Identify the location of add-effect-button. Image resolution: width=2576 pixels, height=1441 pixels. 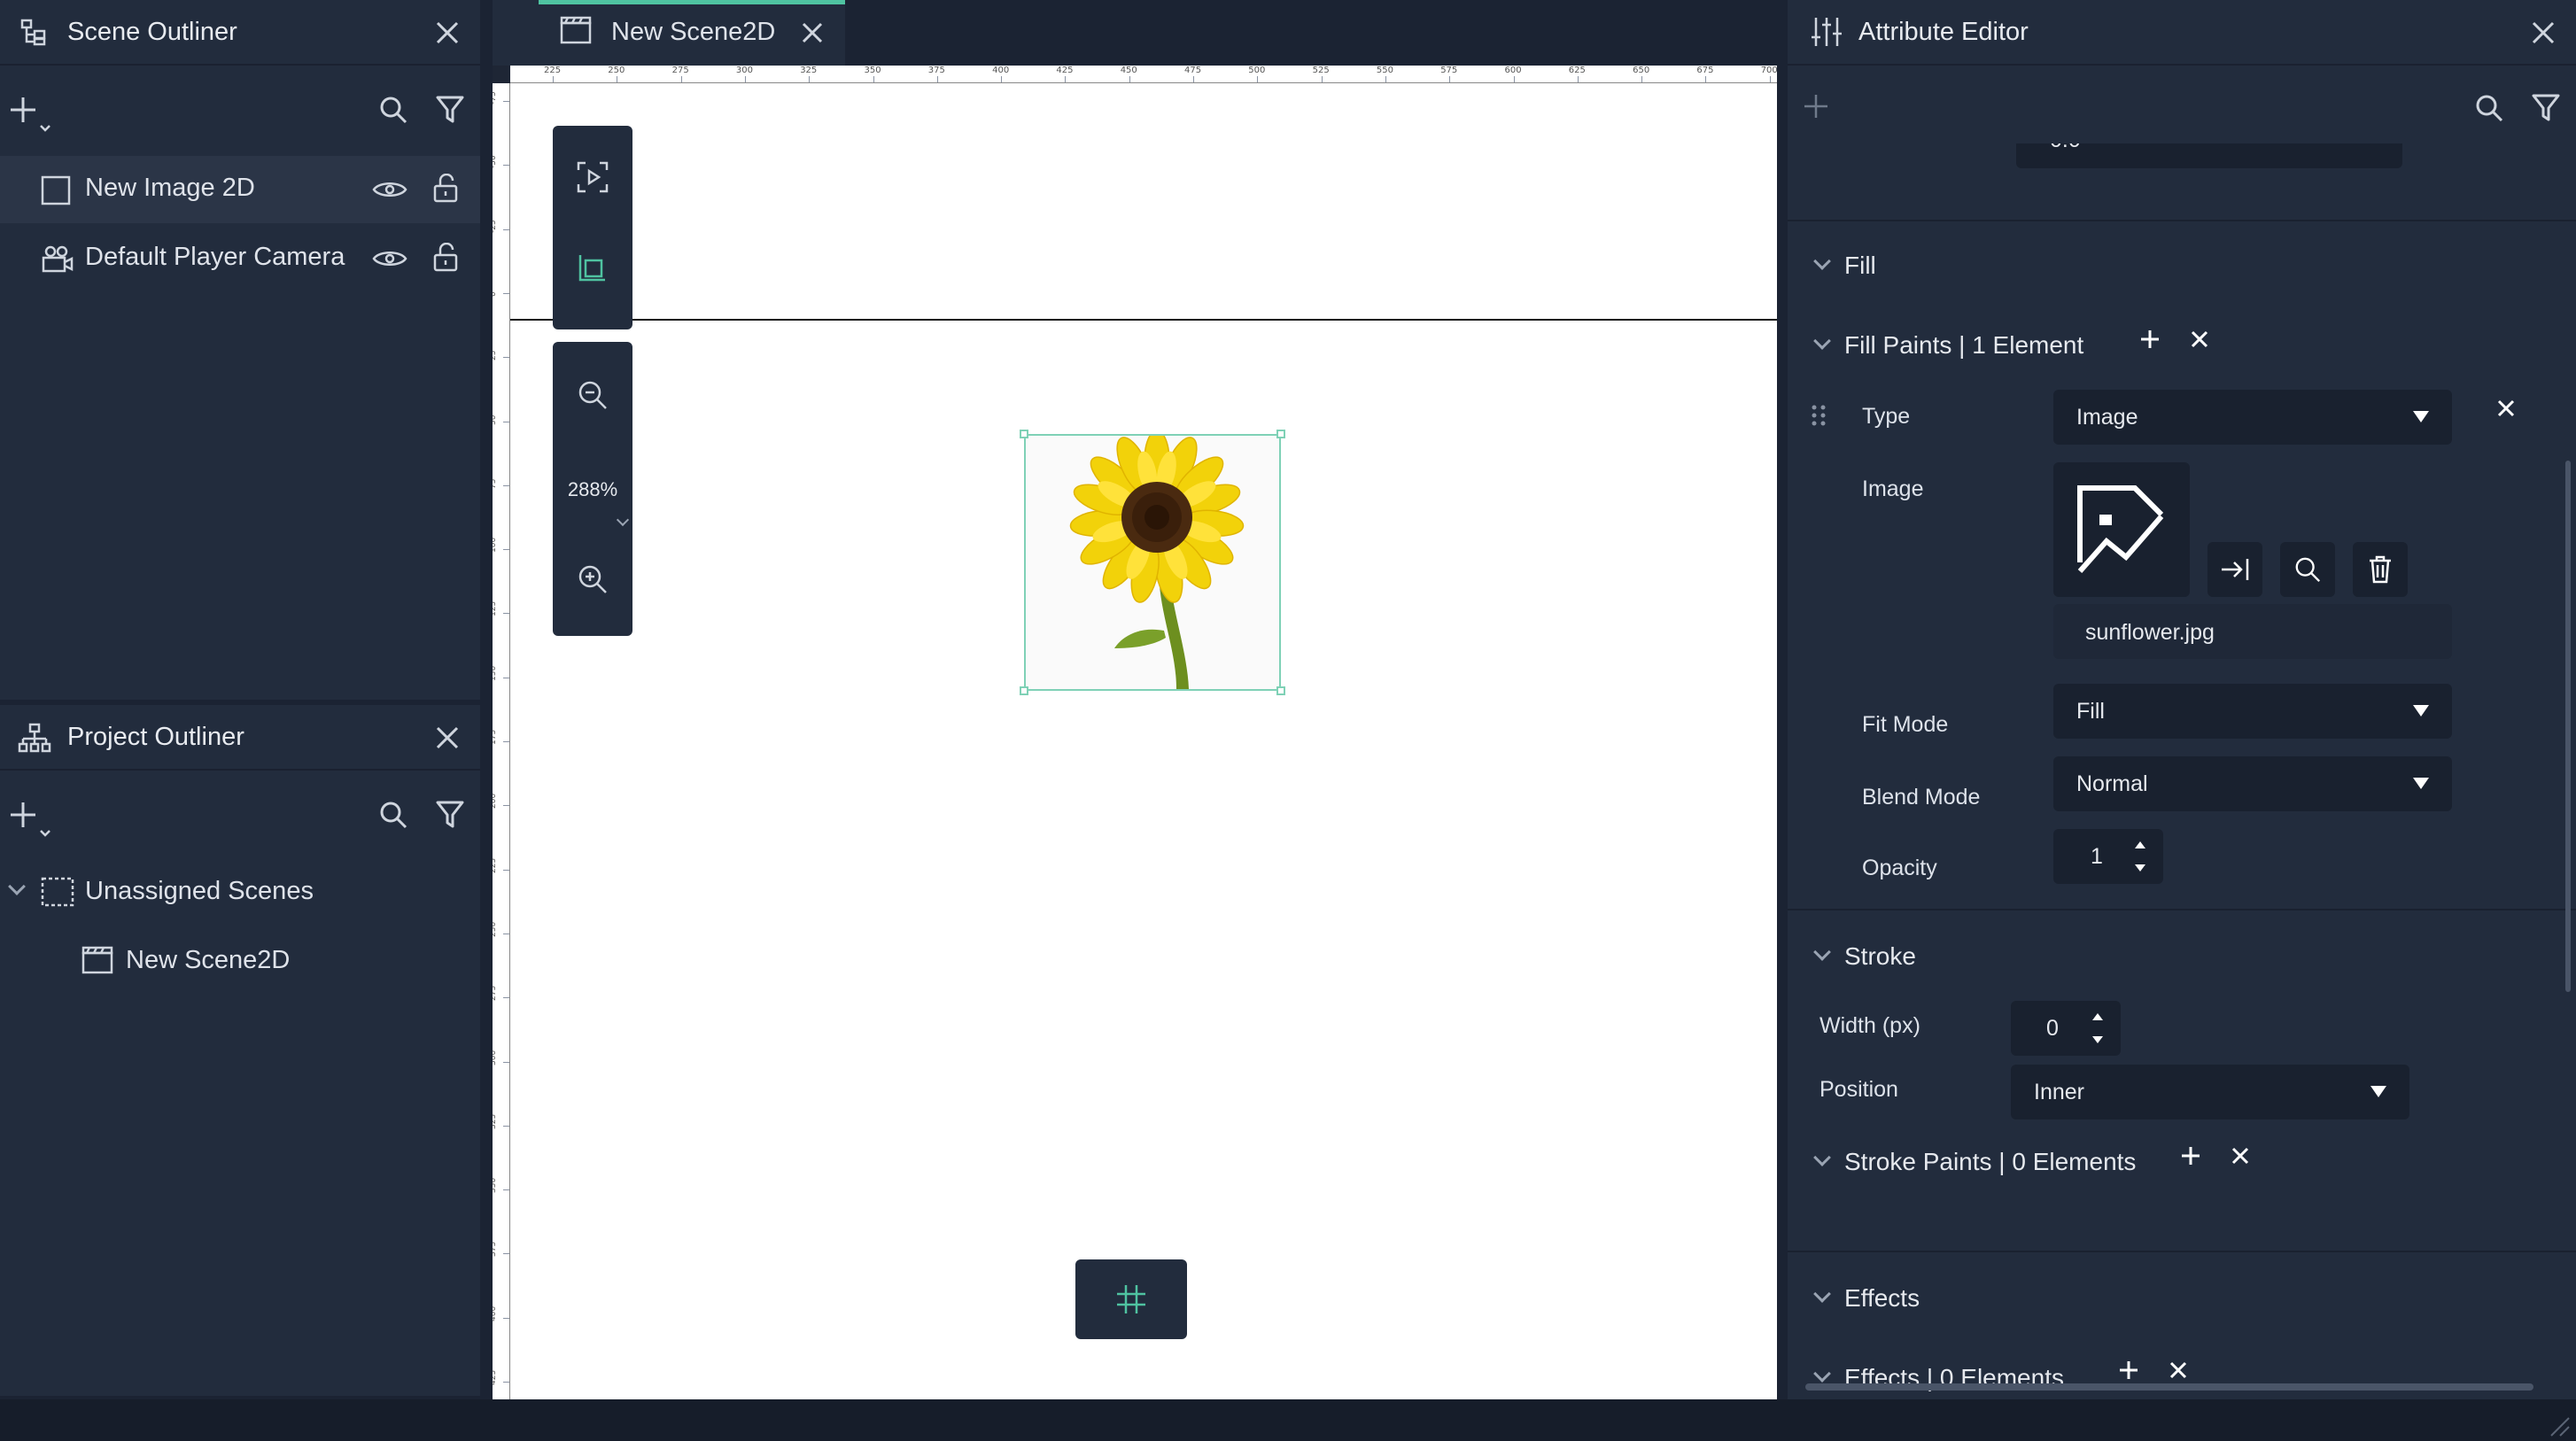
(2128, 1370).